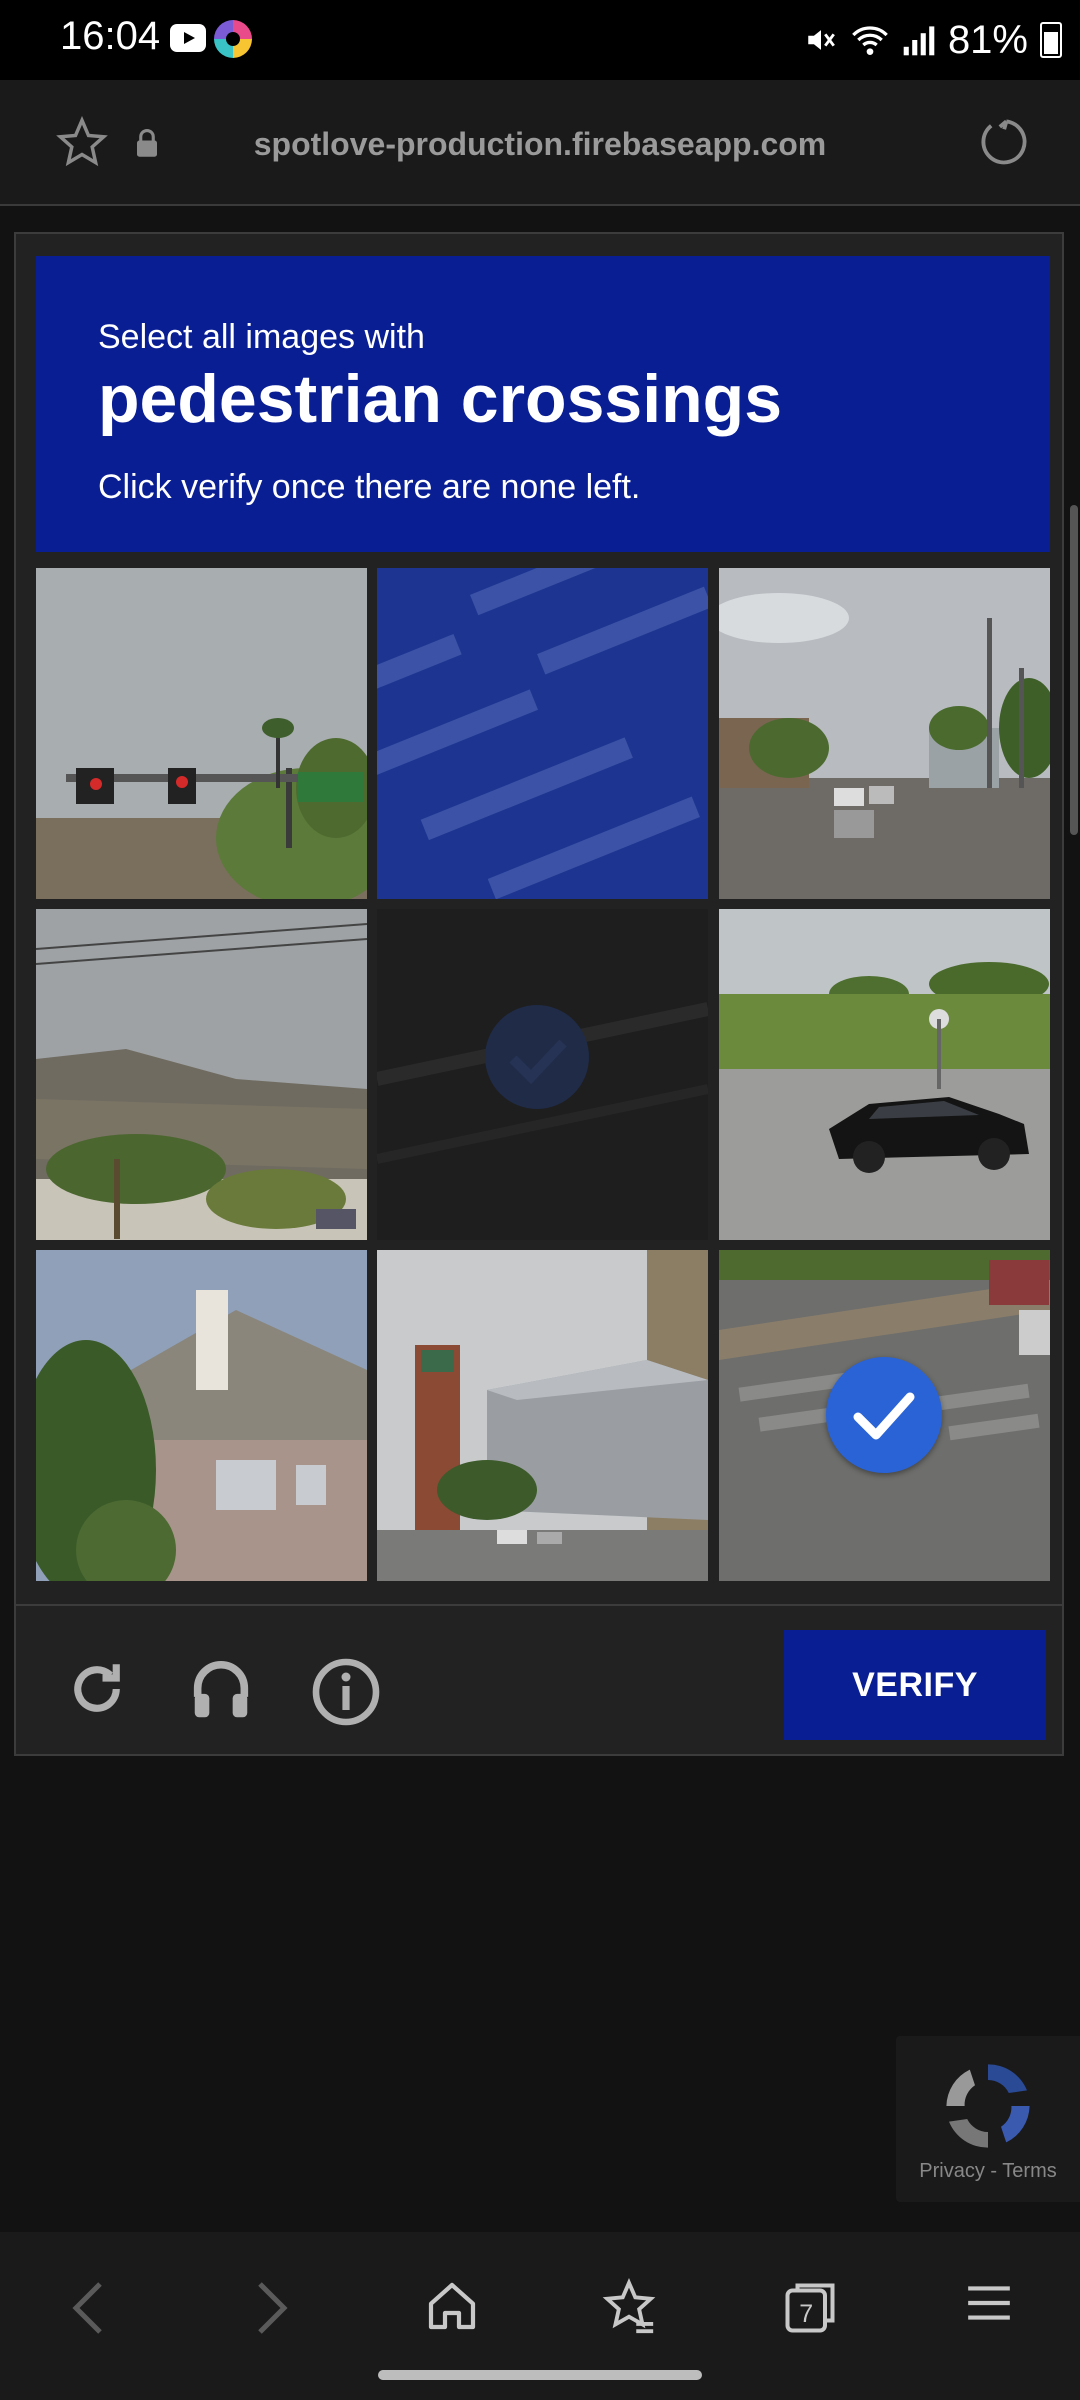  Describe the element at coordinates (915, 1685) in the screenshot. I see `verify-button: VERIFY` at that location.